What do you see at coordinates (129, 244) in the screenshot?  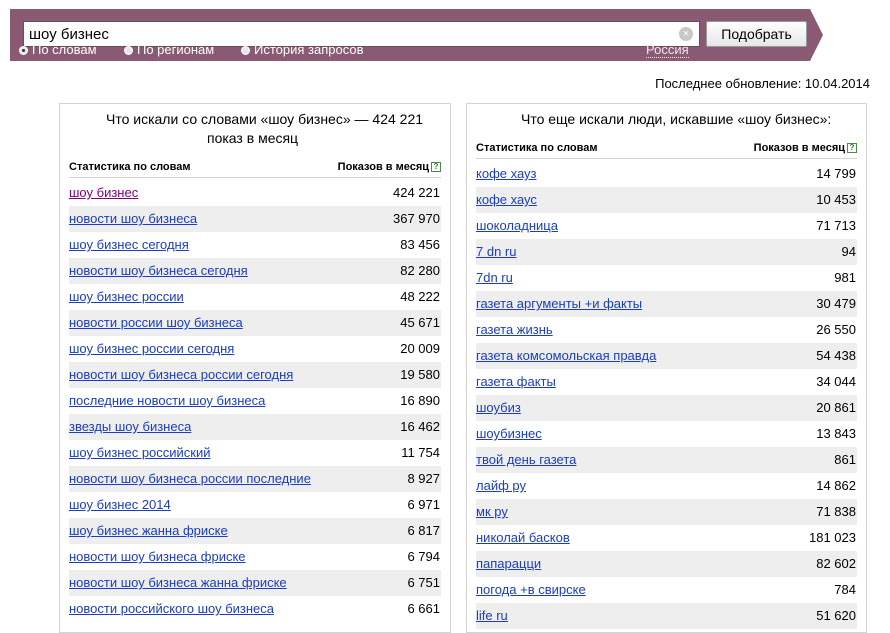 I see `keyword-link: шоу бизнес сегодня` at bounding box center [129, 244].